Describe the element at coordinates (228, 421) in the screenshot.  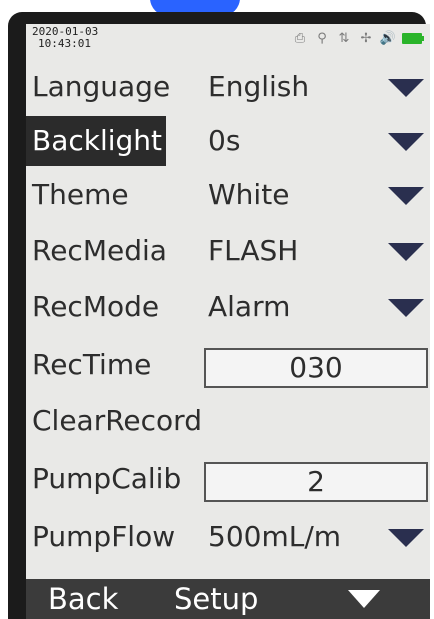
I see `setting-row-clearrecord: ClearRecord` at that location.